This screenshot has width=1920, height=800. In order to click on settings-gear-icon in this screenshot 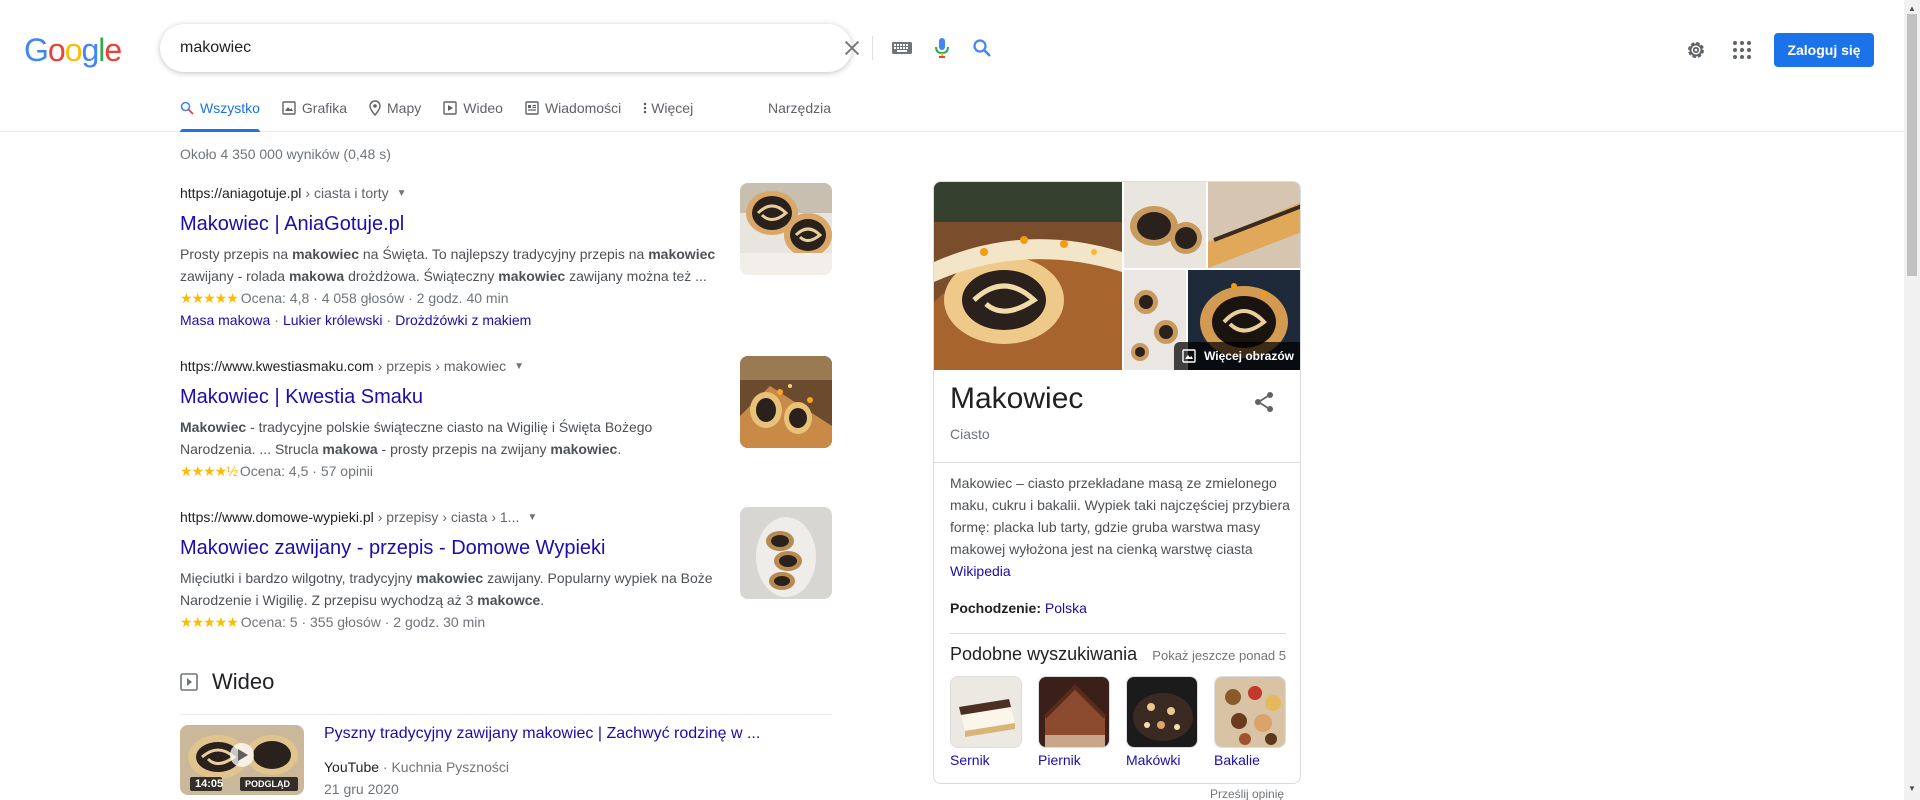, I will do `click(1696, 50)`.